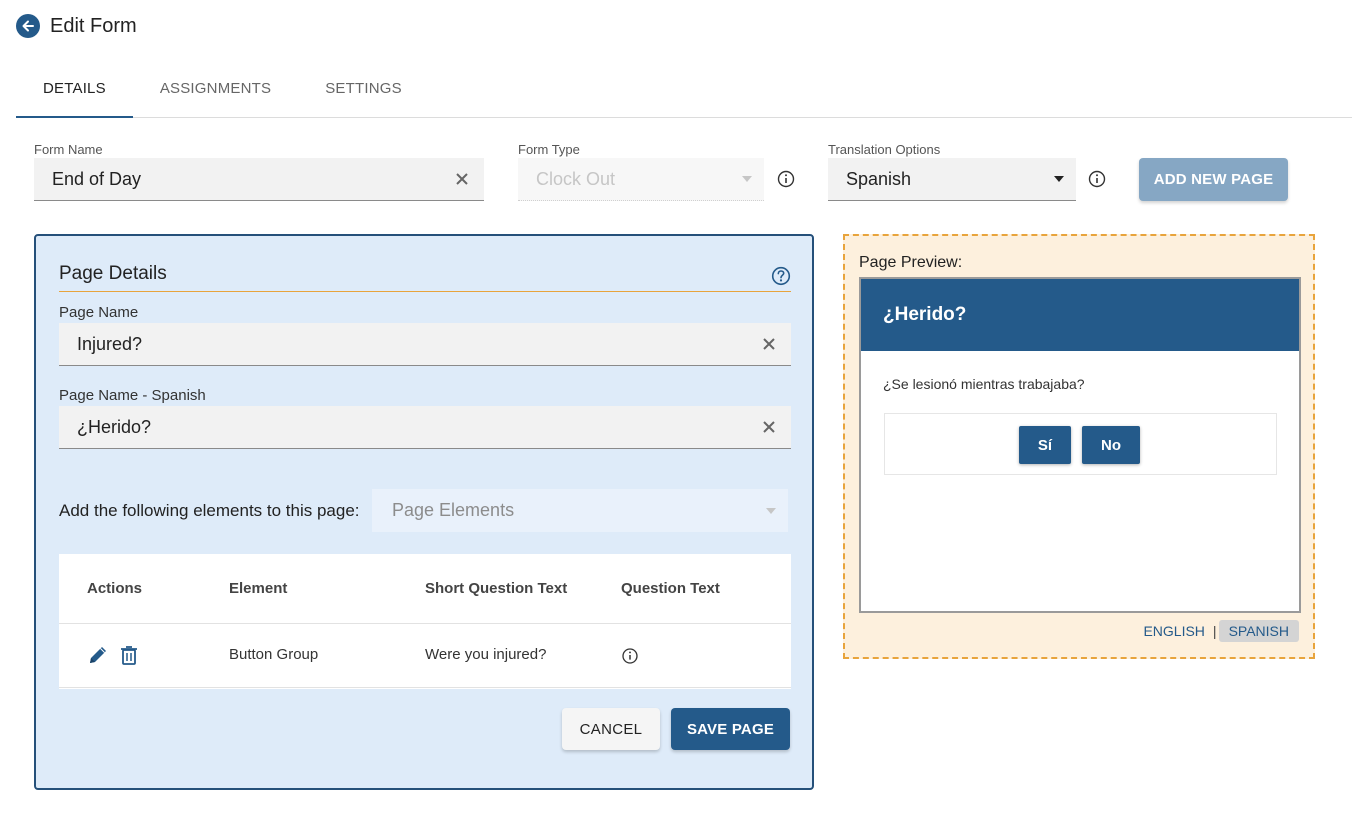  Describe the element at coordinates (549, 149) in the screenshot. I see `form-type-label: Form Type` at that location.